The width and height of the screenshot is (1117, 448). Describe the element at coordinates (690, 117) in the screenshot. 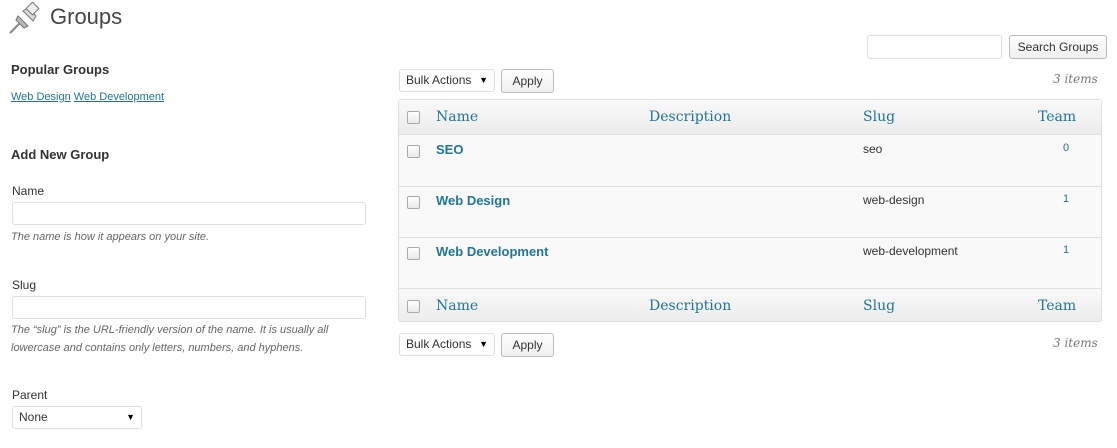

I see `column-header-description: Description` at that location.